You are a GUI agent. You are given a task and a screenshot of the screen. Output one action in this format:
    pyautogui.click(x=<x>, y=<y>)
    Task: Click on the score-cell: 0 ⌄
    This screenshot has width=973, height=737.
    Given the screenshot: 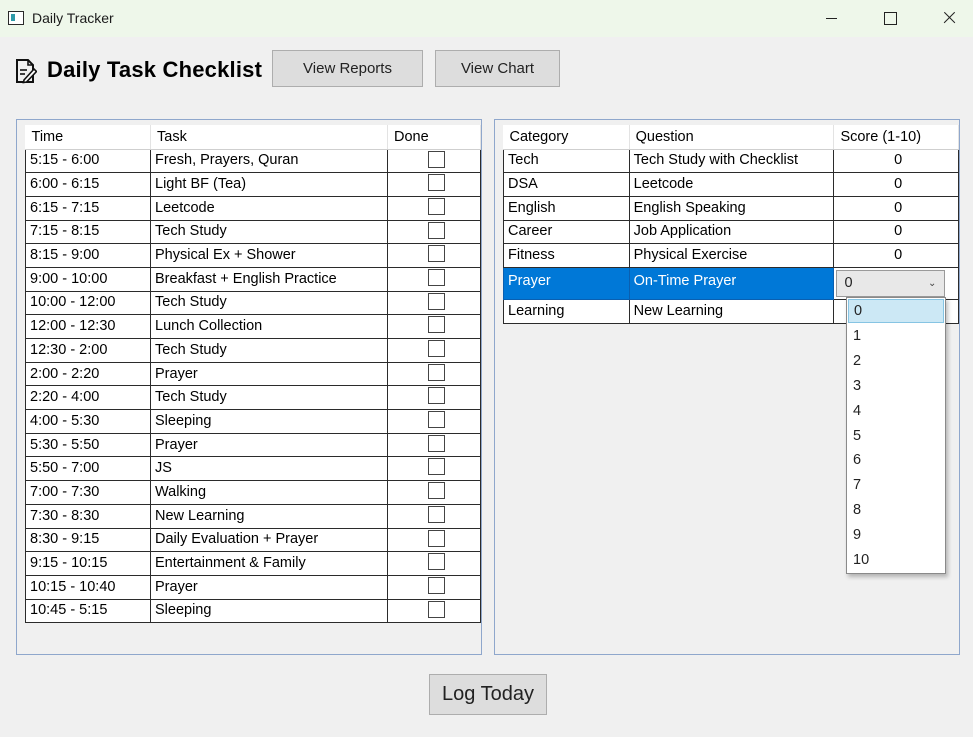 What is the action you would take?
    pyautogui.click(x=896, y=283)
    